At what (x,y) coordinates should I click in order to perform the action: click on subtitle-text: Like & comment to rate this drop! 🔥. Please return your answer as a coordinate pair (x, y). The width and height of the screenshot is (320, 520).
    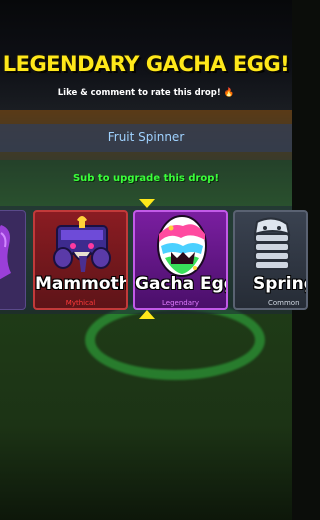
    Looking at the image, I should click on (146, 93).